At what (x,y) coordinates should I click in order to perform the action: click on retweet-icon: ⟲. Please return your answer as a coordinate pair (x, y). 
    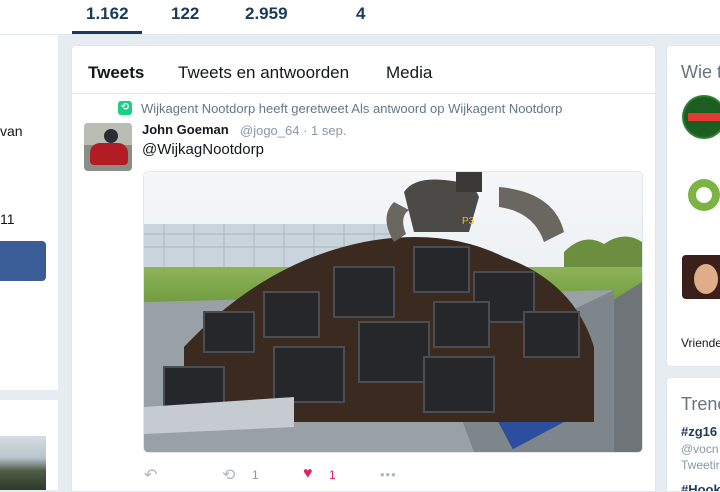
    Looking at the image, I should click on (125, 108).